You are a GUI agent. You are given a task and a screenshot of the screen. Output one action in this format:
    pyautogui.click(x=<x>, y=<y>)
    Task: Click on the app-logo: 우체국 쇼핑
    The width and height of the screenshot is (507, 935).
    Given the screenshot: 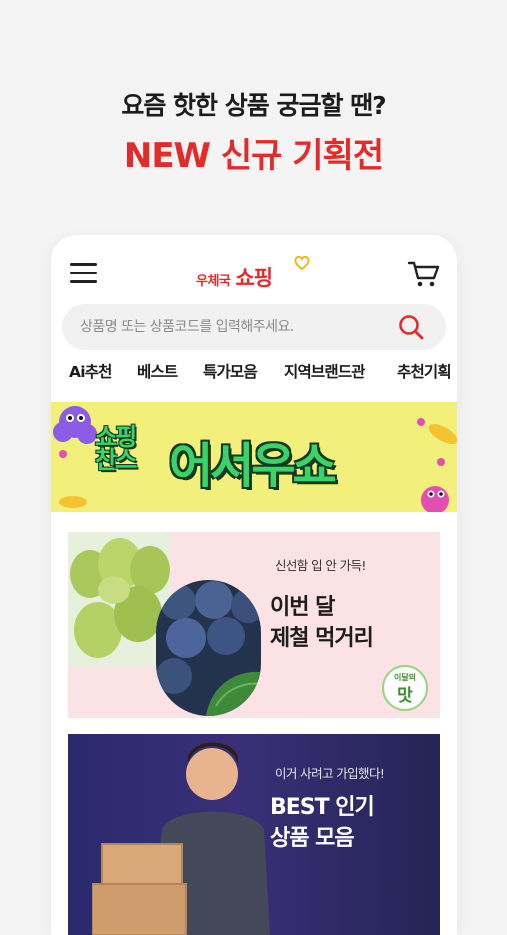 What is the action you would take?
    pyautogui.click(x=253, y=273)
    